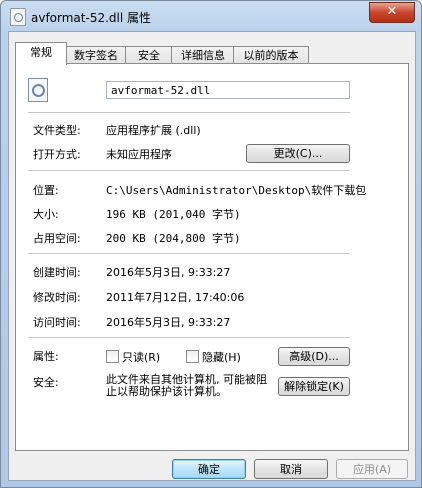 This screenshot has width=422, height=488. What do you see at coordinates (236, 190) in the screenshot?
I see `location-value: C:\Users\Administrator\Desktop\软件下载包` at bounding box center [236, 190].